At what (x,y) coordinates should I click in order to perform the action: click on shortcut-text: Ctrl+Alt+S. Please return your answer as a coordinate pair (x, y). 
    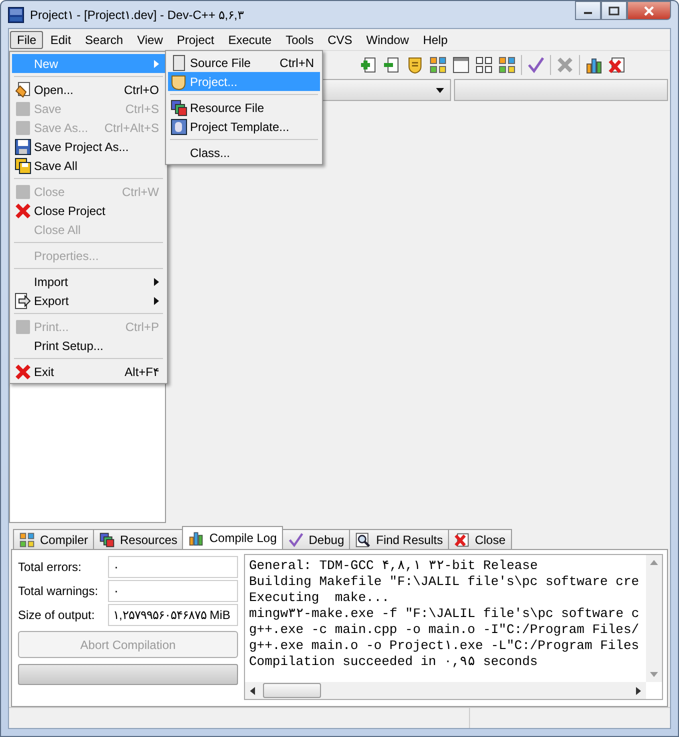
    Looking at the image, I should click on (131, 127).